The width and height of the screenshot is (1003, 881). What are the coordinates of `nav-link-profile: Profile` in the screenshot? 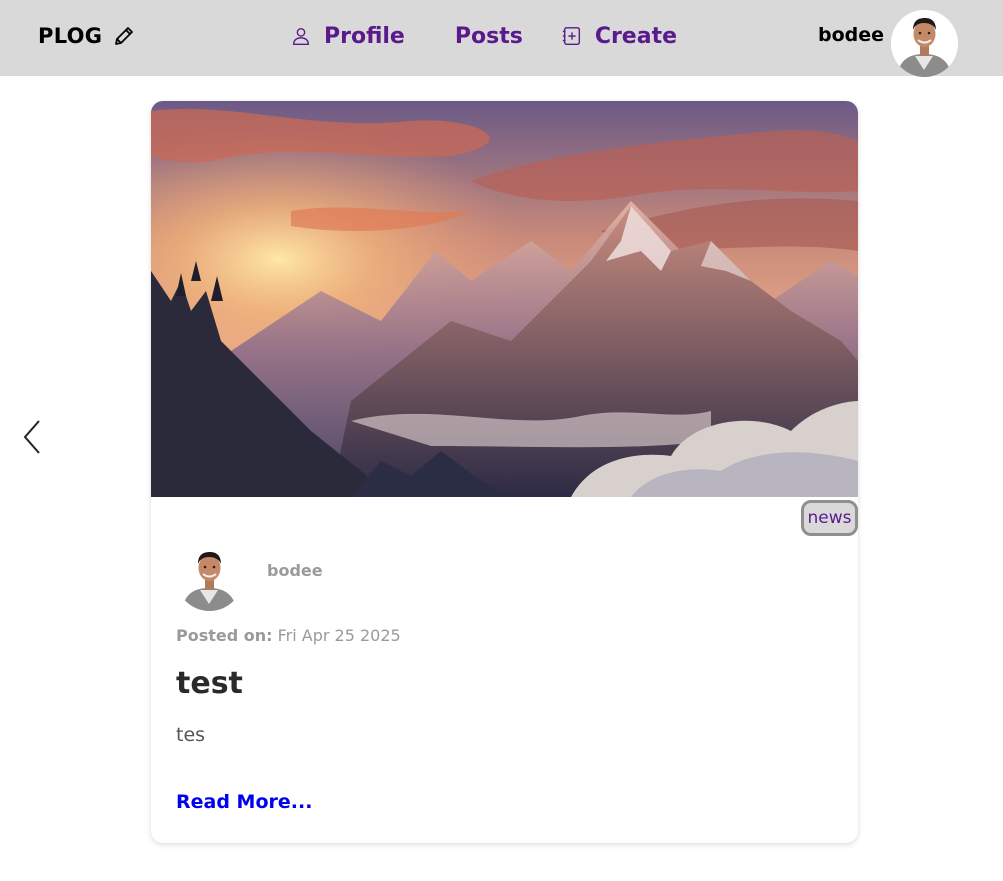 It's located at (347, 36).